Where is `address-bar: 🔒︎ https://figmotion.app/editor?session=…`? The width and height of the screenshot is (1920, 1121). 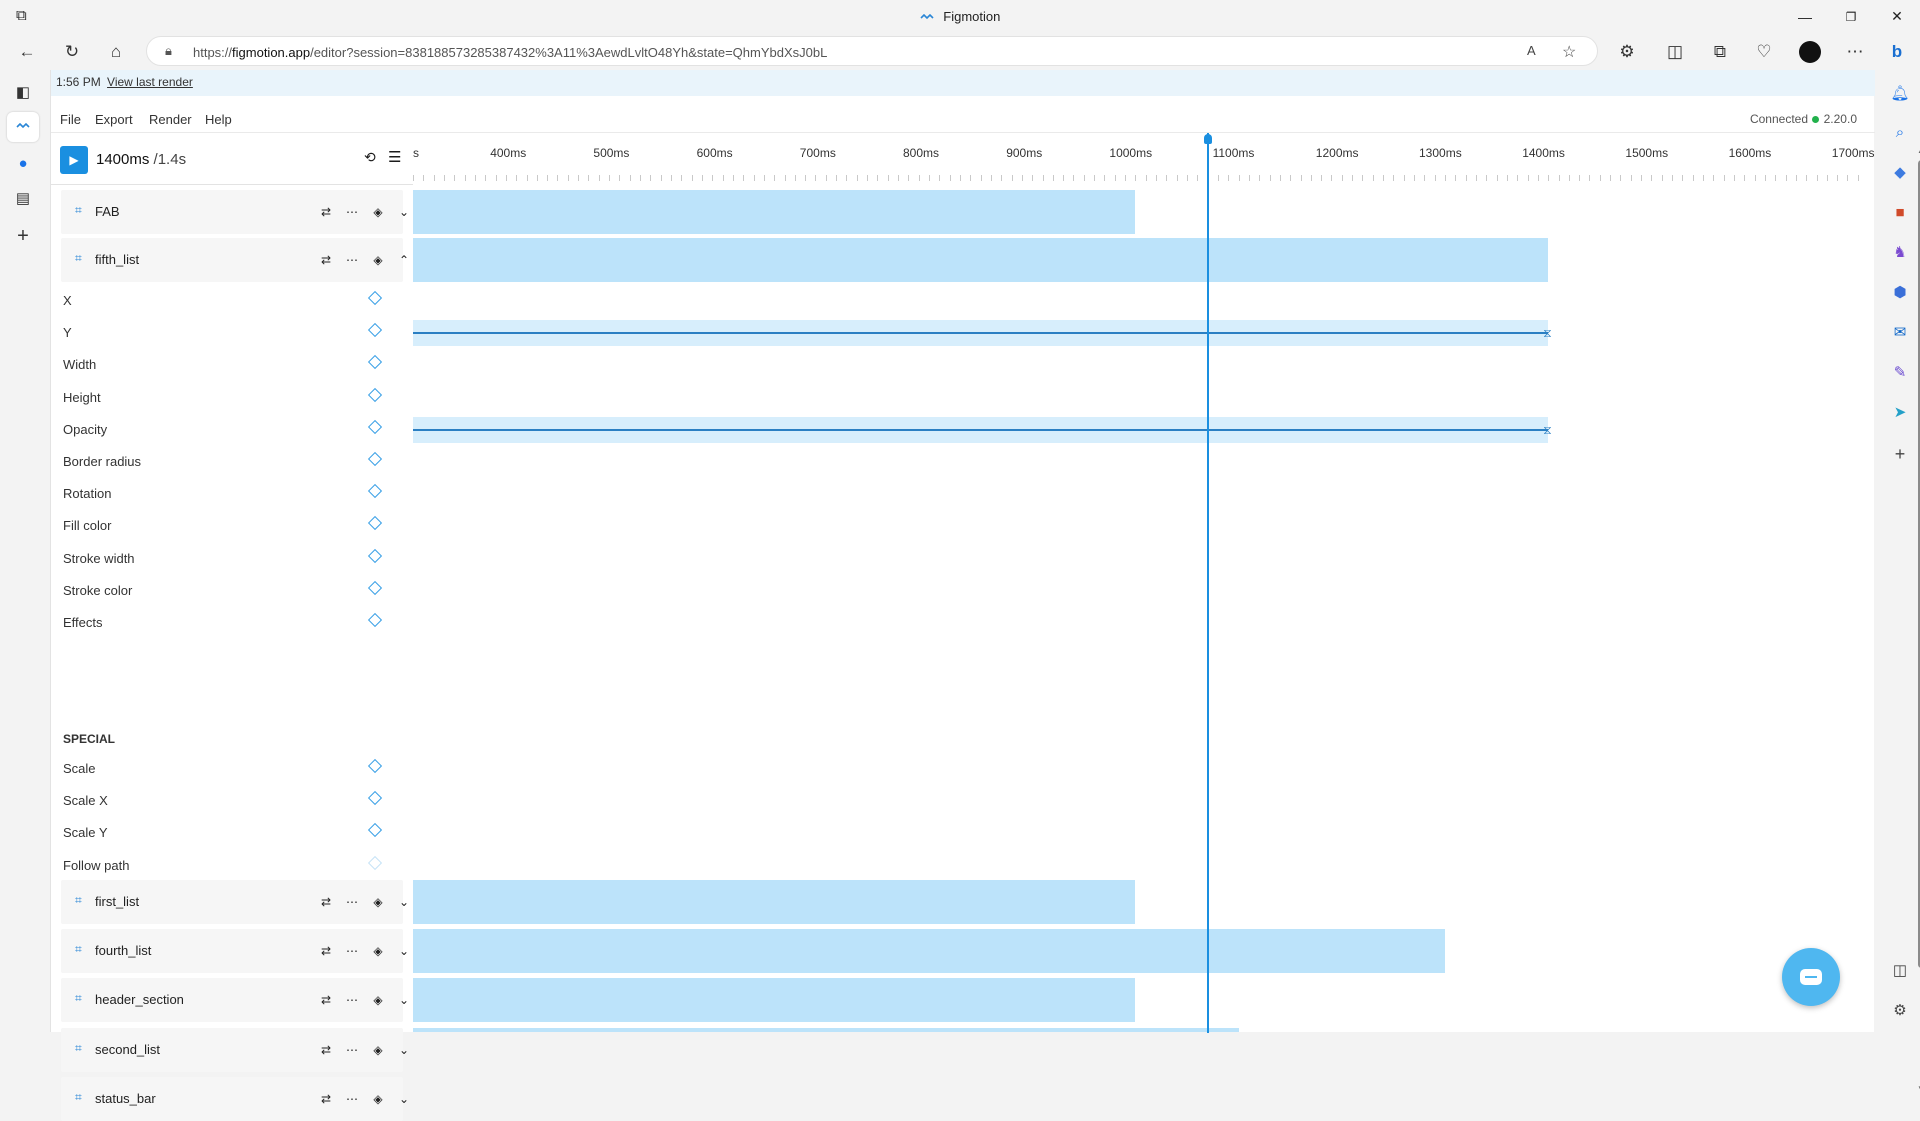 address-bar: 🔒︎ https://figmotion.app/editor?session=… is located at coordinates (872, 51).